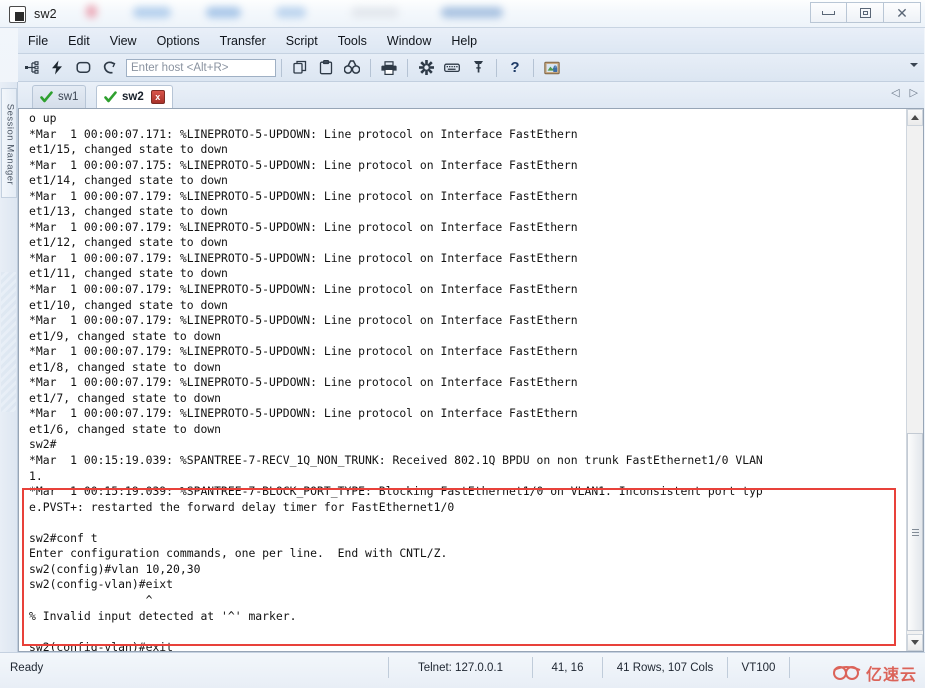 Image resolution: width=925 pixels, height=688 pixels. I want to click on scroll-down-icon, so click(915, 642).